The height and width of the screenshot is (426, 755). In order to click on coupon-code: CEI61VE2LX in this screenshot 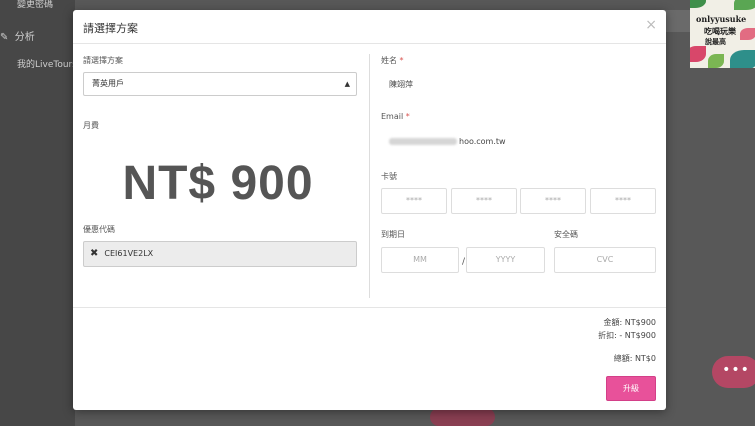, I will do `click(129, 253)`.